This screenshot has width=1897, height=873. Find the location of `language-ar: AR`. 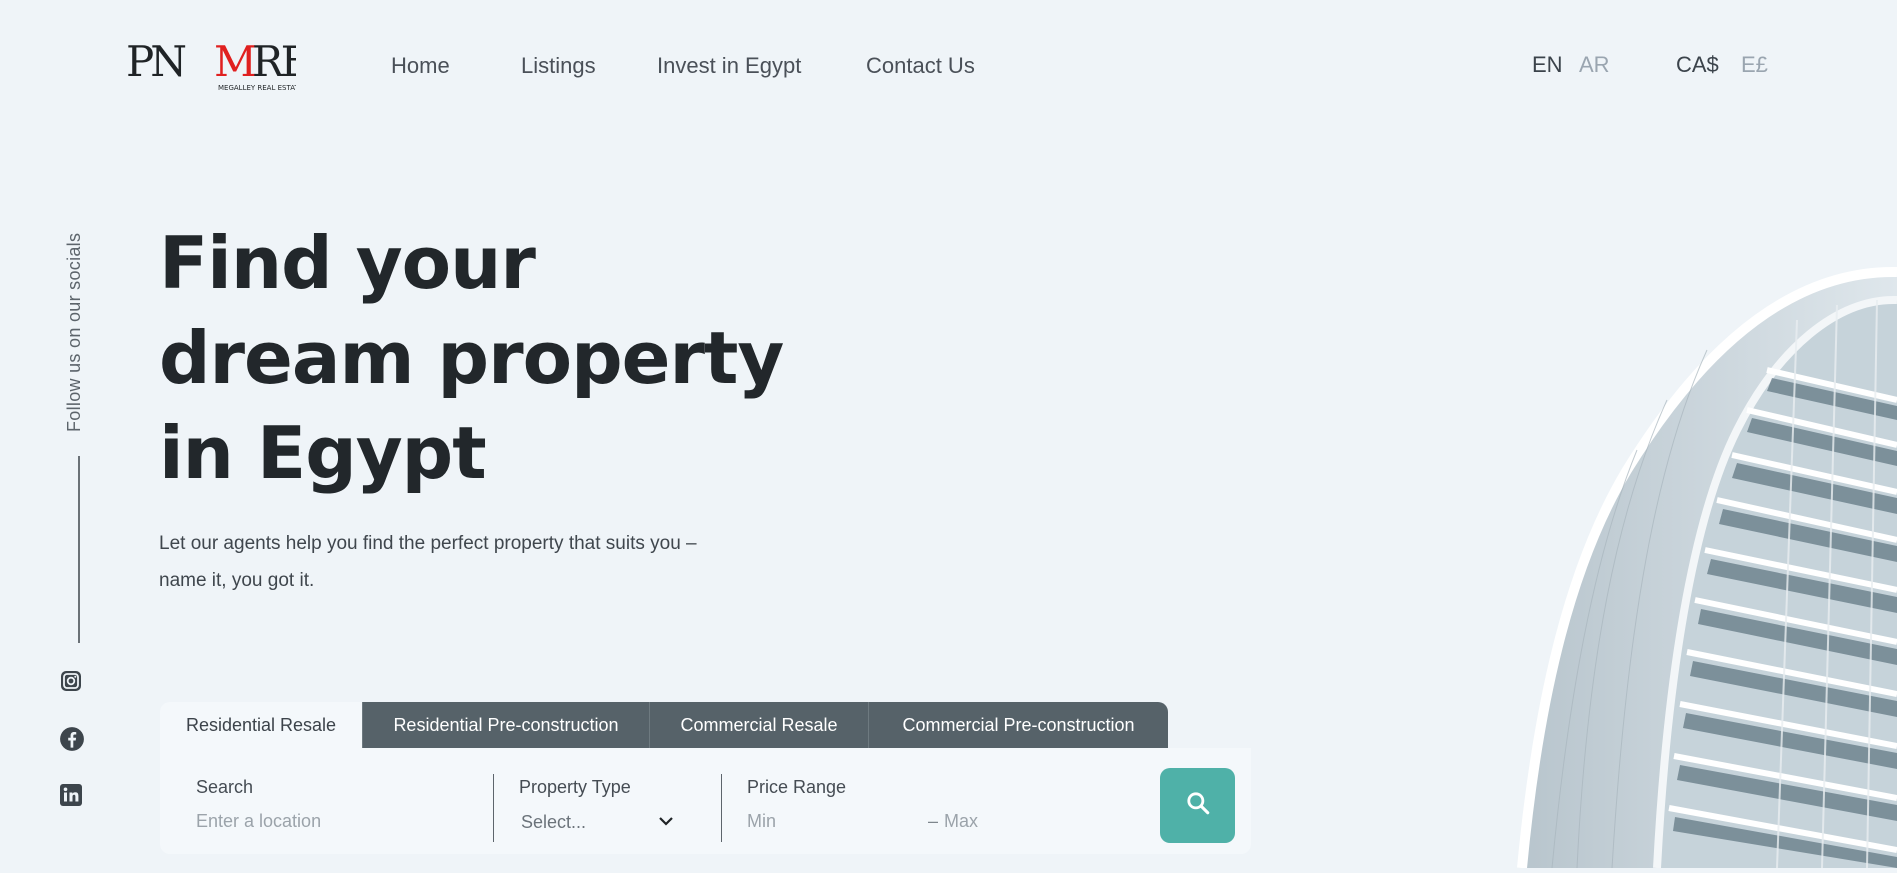

language-ar: AR is located at coordinates (1594, 65).